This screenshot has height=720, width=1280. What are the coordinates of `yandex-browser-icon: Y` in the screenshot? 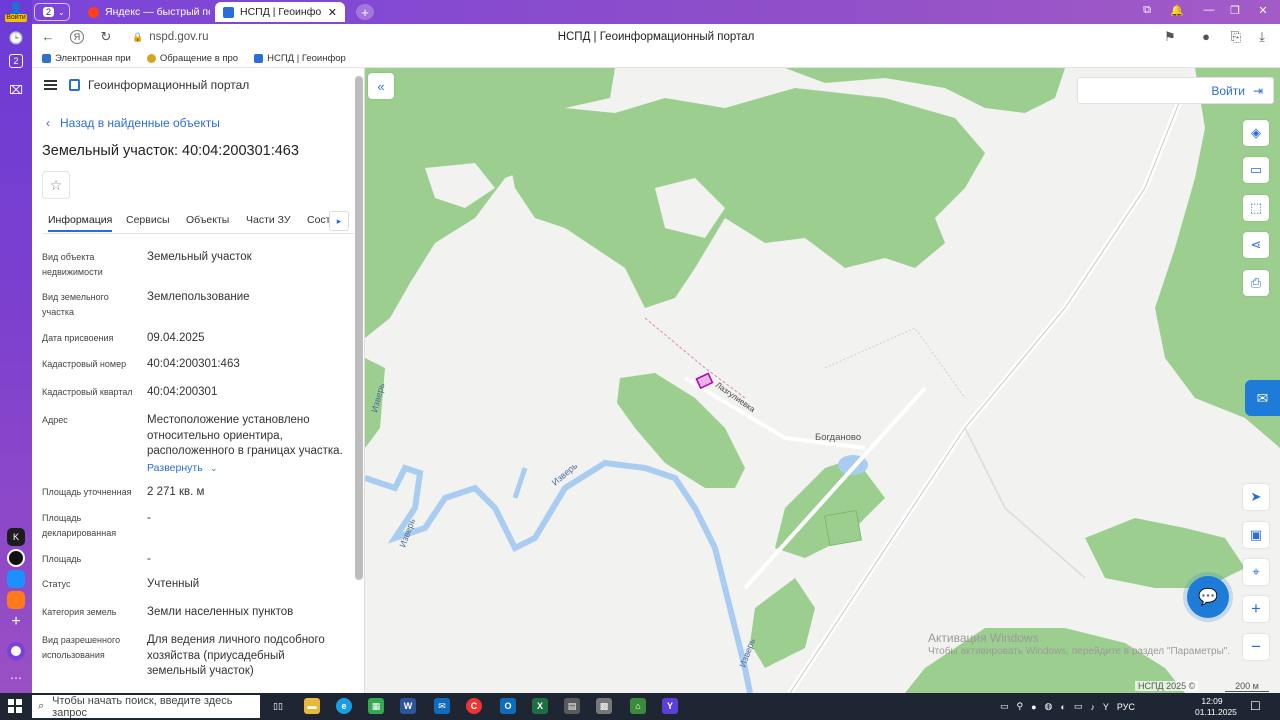 It's located at (670, 706).